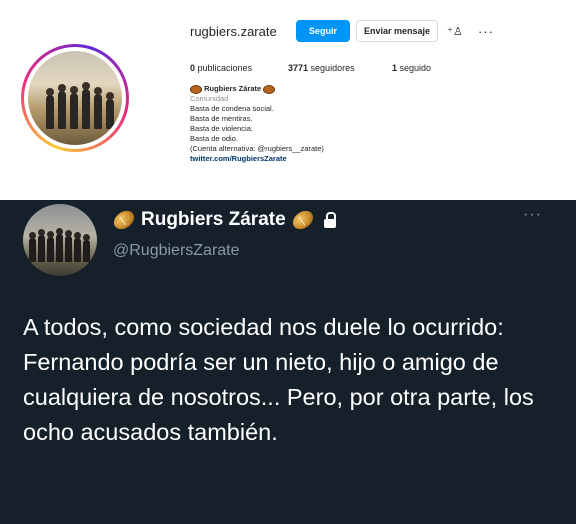 This screenshot has height=524, width=576. What do you see at coordinates (209, 98) in the screenshot?
I see `bio-category: Comunidad` at bounding box center [209, 98].